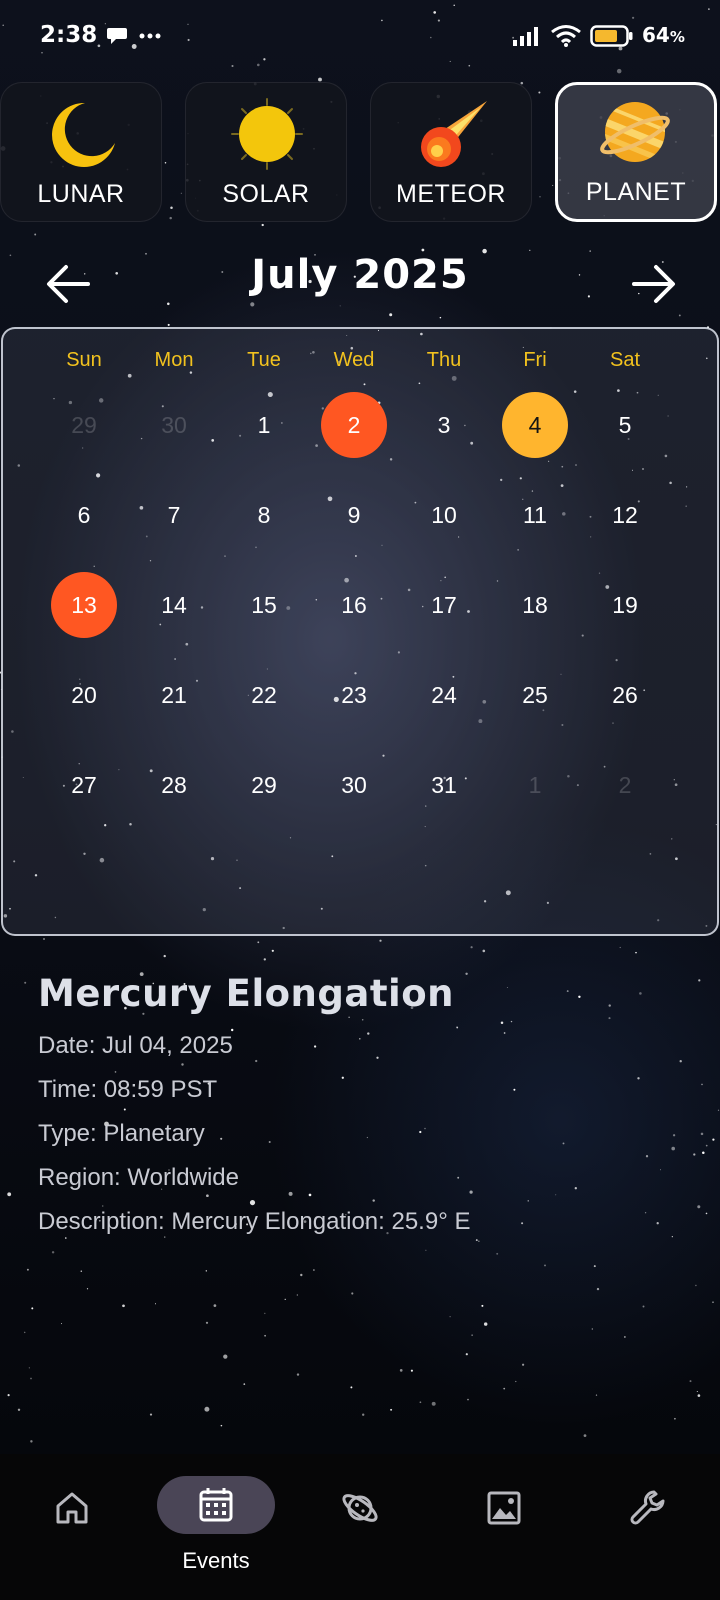  I want to click on planet-orbit-icon, so click(360, 1508).